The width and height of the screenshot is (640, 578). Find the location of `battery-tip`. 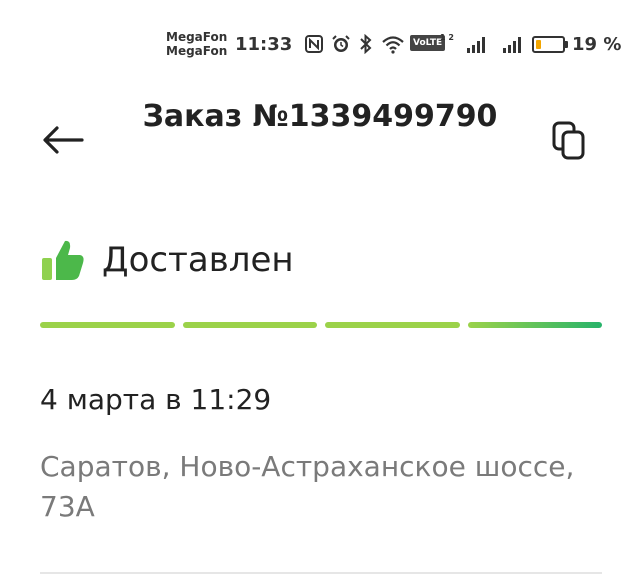

battery-tip is located at coordinates (566, 44).